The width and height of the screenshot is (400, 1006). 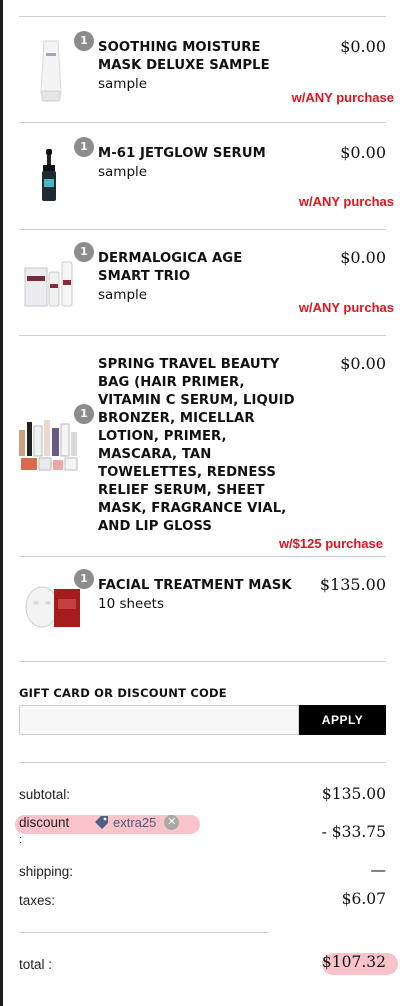 I want to click on taxes-value: $6.07, so click(x=363, y=899).